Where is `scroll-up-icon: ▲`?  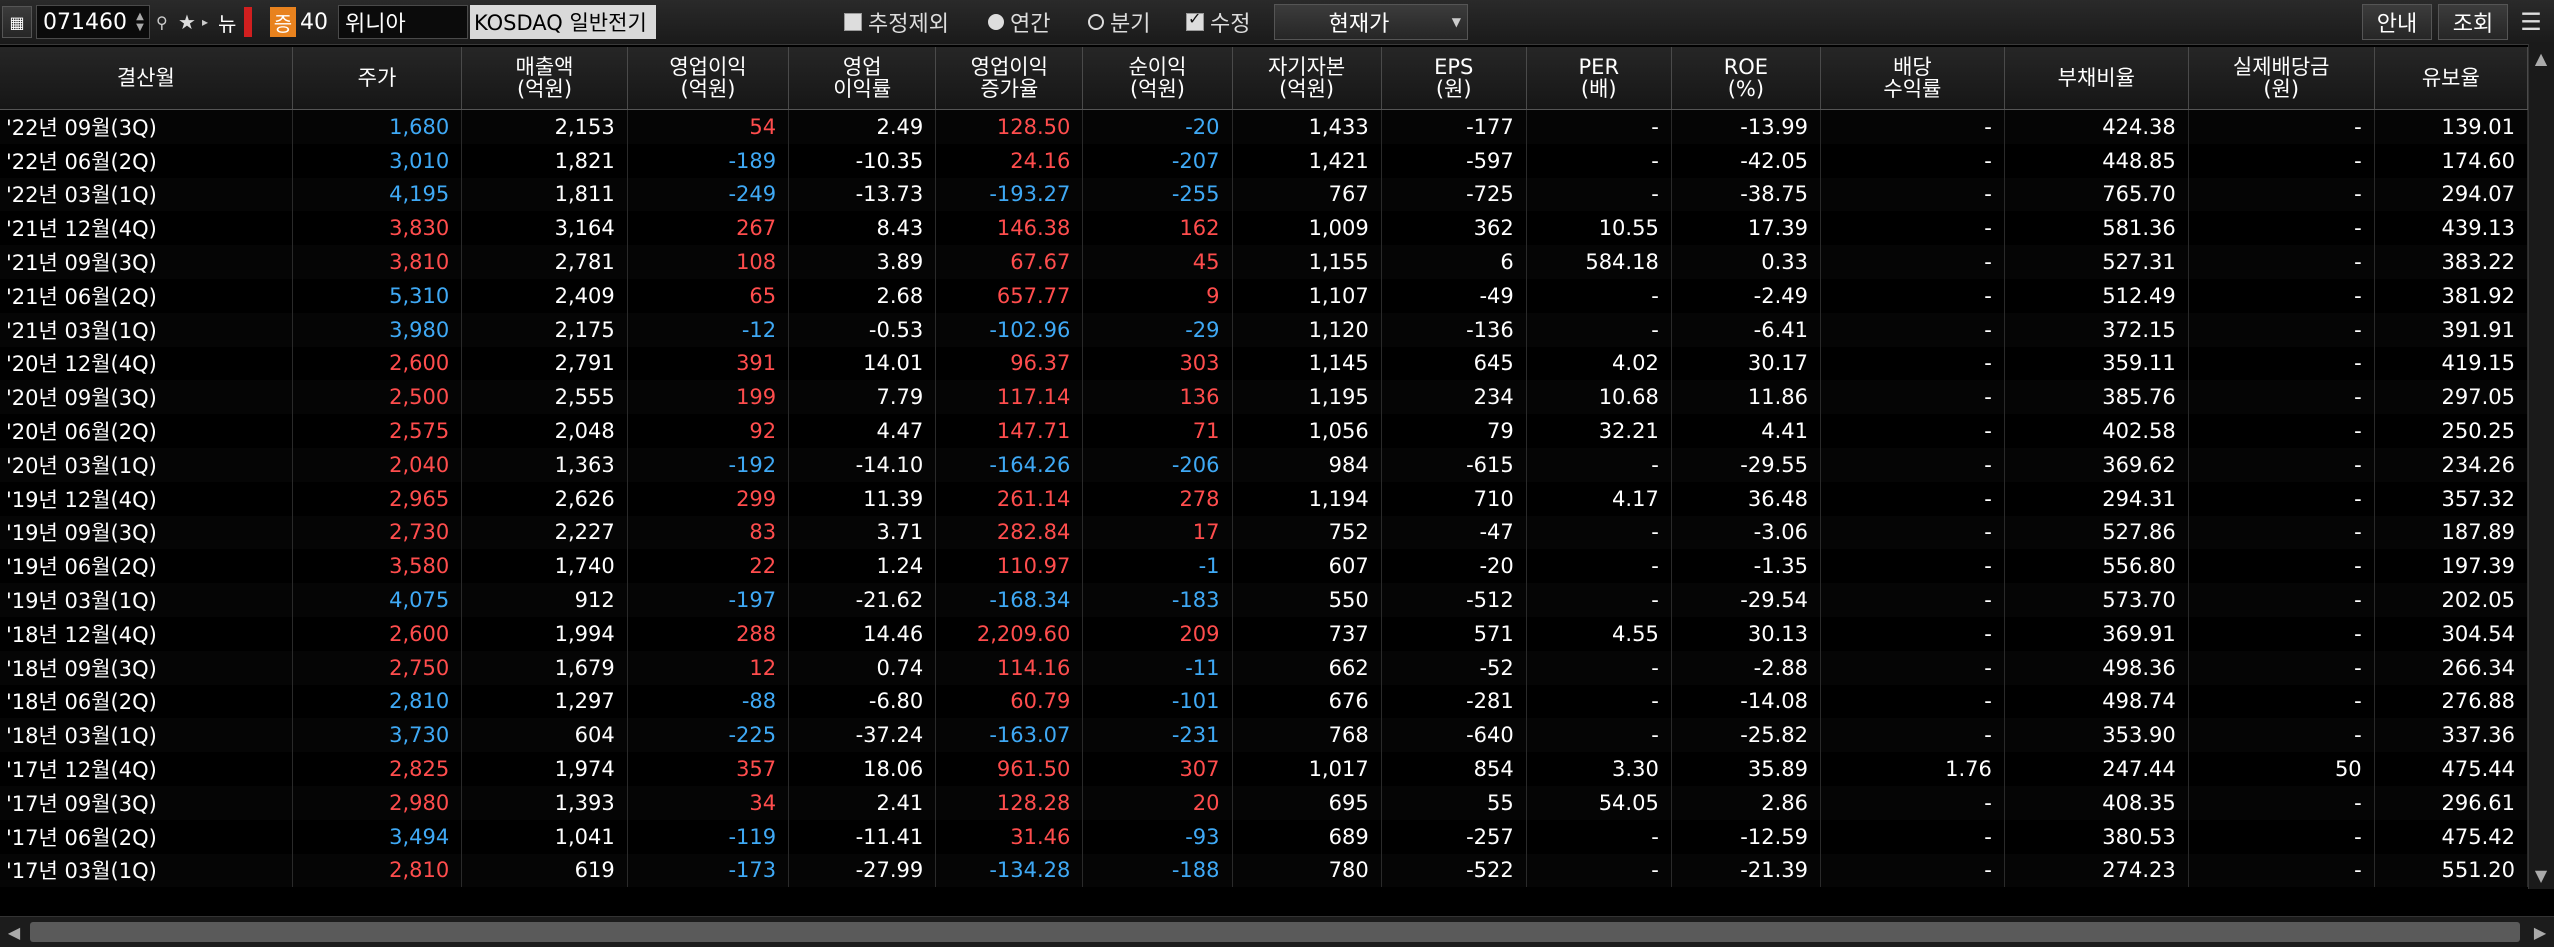 scroll-up-icon: ▲ is located at coordinates (2541, 58).